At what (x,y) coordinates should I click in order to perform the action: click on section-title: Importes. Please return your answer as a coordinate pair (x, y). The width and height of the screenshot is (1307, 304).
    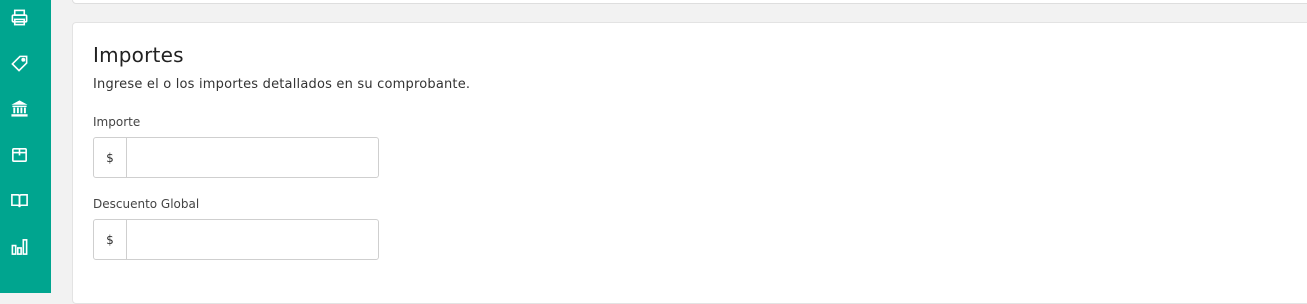
    Looking at the image, I should click on (138, 55).